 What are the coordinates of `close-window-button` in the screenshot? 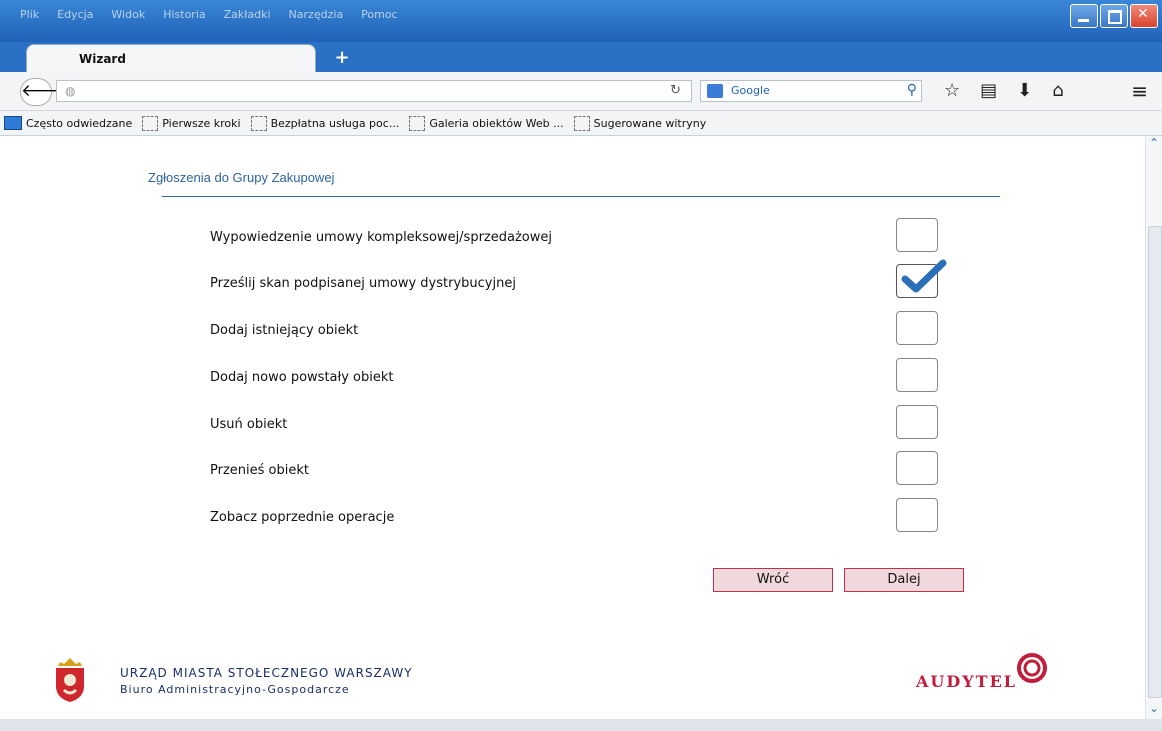 It's located at (1144, 16).